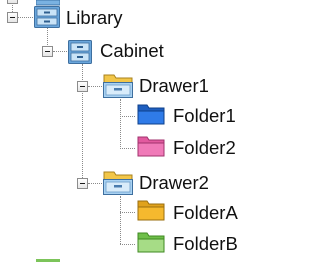 The height and width of the screenshot is (262, 323). I want to click on tree-item-library: Library, so click(94, 18).